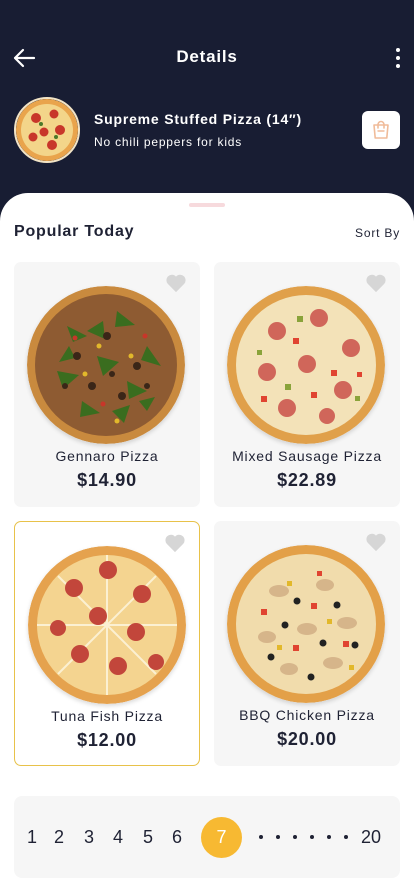 Image resolution: width=414 pixels, height=896 pixels. What do you see at coordinates (307, 480) in the screenshot?
I see `product-price: $22.89` at bounding box center [307, 480].